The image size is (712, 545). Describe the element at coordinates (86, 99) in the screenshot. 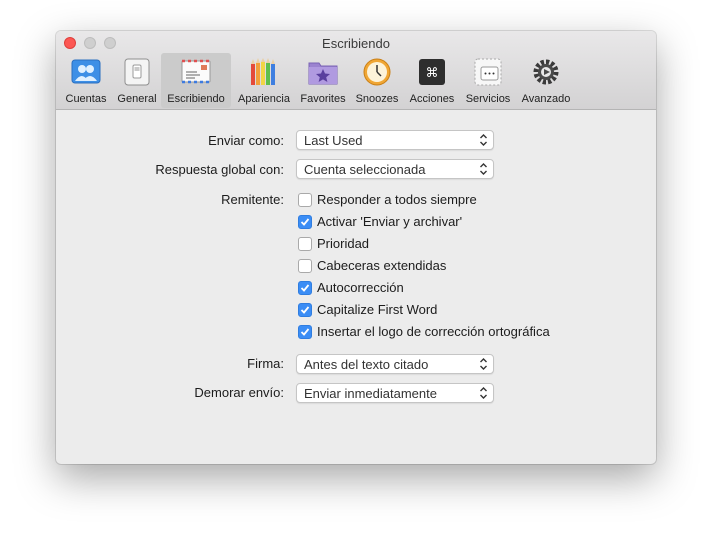

I see `toolbar-label: Cuentas` at that location.